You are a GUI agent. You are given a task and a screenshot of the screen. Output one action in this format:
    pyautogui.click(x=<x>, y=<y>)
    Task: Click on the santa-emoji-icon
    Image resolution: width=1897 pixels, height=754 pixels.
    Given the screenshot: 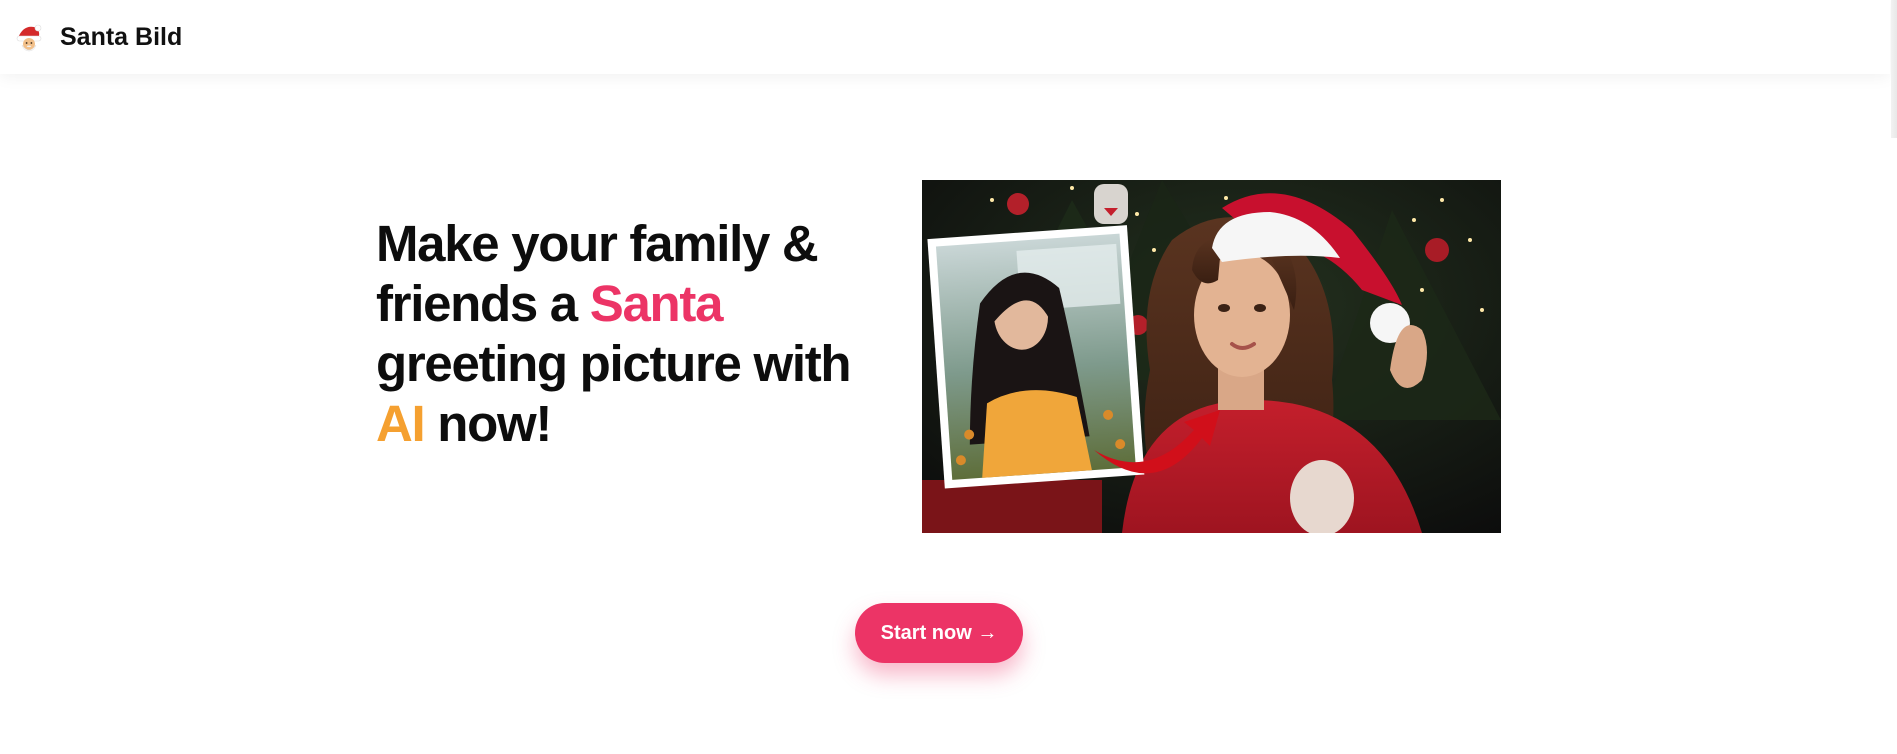 What is the action you would take?
    pyautogui.click(x=29, y=38)
    